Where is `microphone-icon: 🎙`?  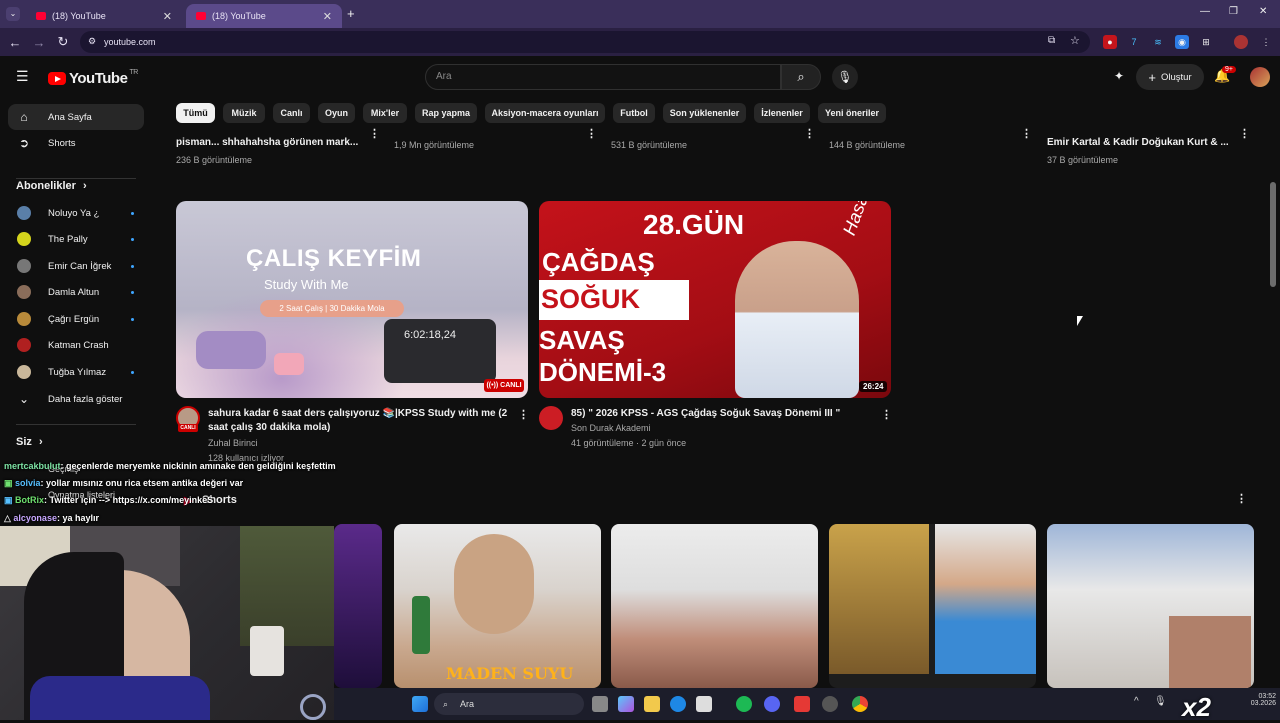
microphone-icon: 🎙 is located at coordinates (1160, 701).